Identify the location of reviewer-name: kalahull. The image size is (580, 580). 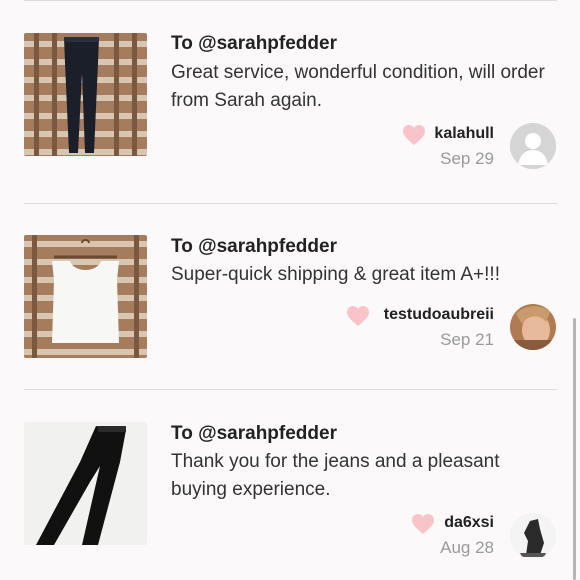
(464, 134).